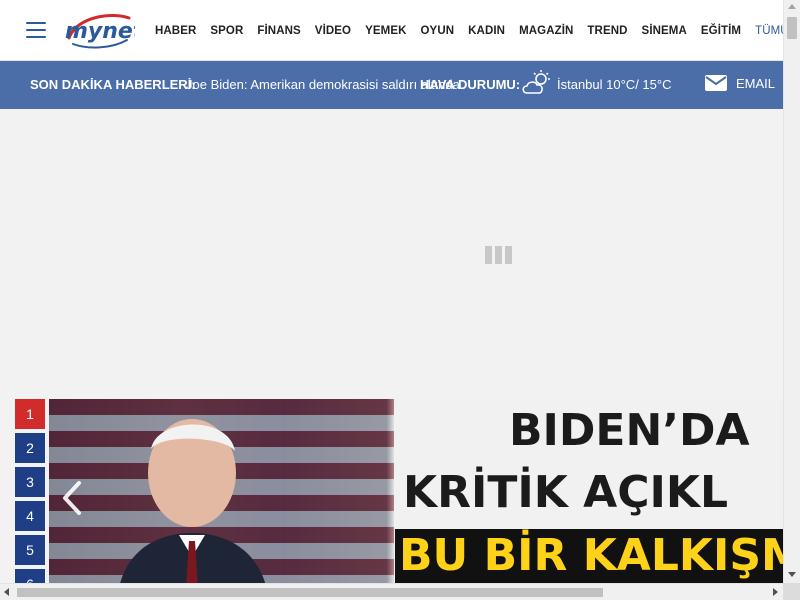  What do you see at coordinates (664, 31) in the screenshot?
I see `nav-sinema: SİNEMA` at bounding box center [664, 31].